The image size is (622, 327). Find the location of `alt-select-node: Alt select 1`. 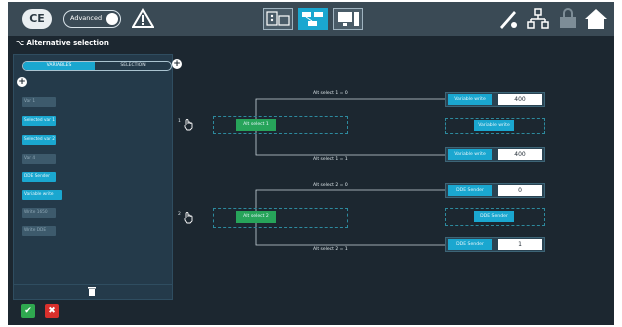

alt-select-node: Alt select 1 is located at coordinates (256, 125).